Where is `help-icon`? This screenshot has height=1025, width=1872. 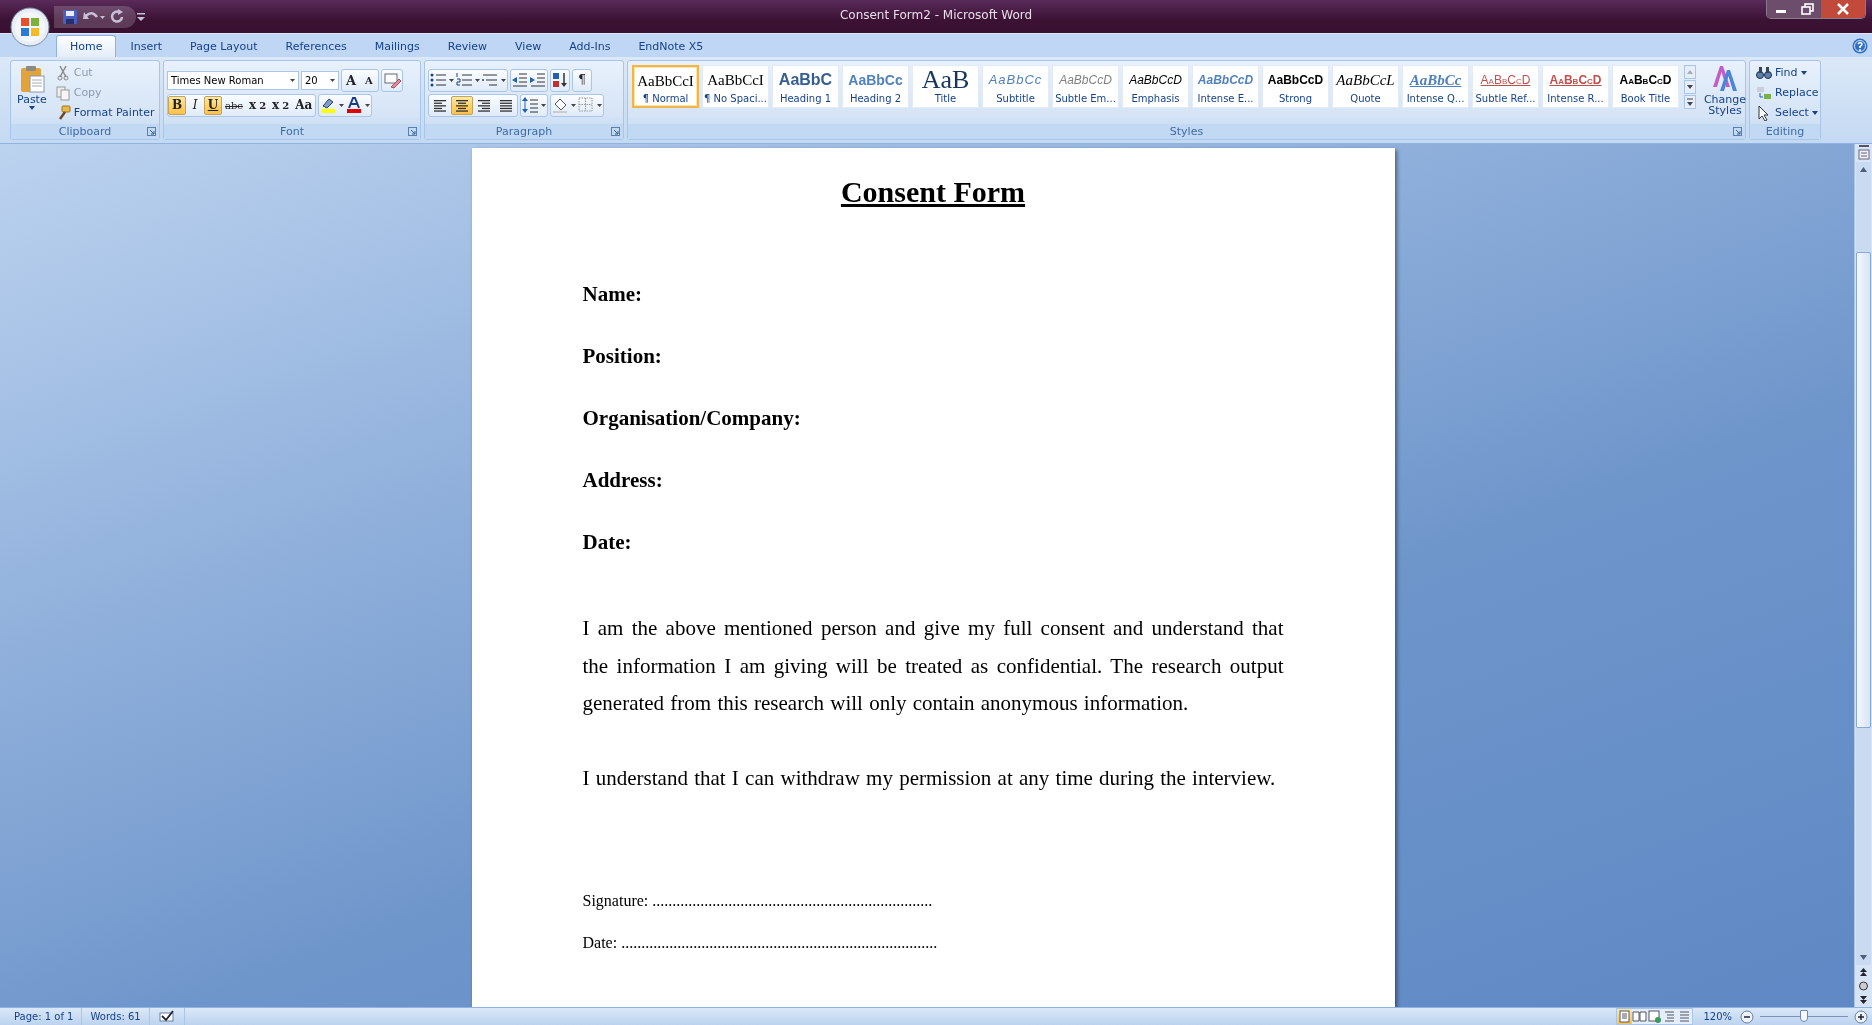 help-icon is located at coordinates (1860, 46).